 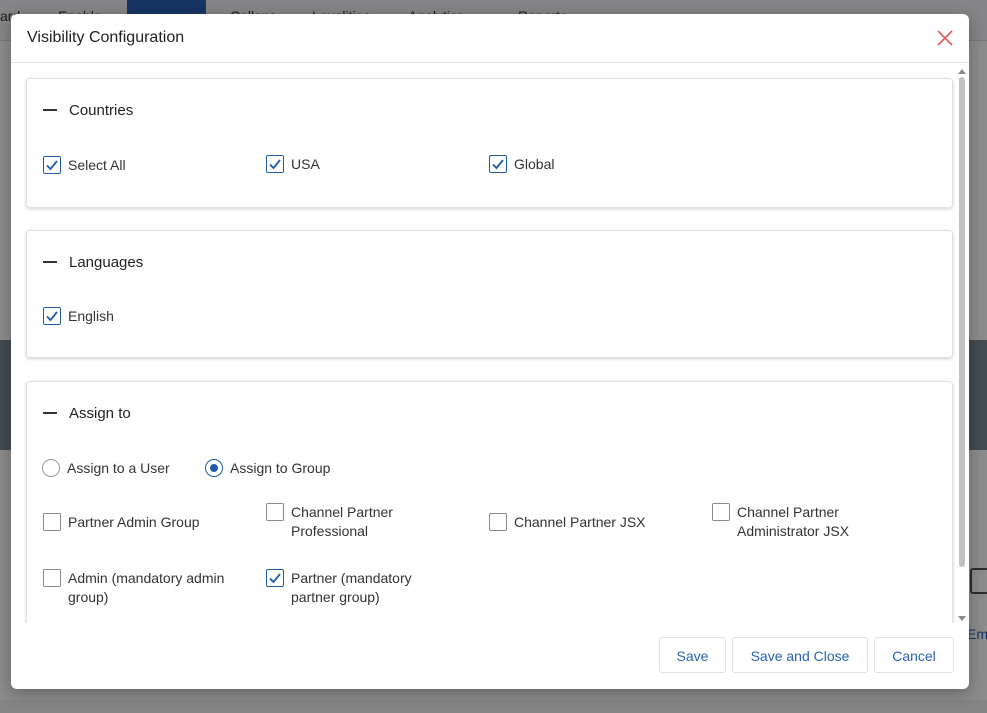 What do you see at coordinates (106, 37) in the screenshot?
I see `dialog-title: Visibility Configuration` at bounding box center [106, 37].